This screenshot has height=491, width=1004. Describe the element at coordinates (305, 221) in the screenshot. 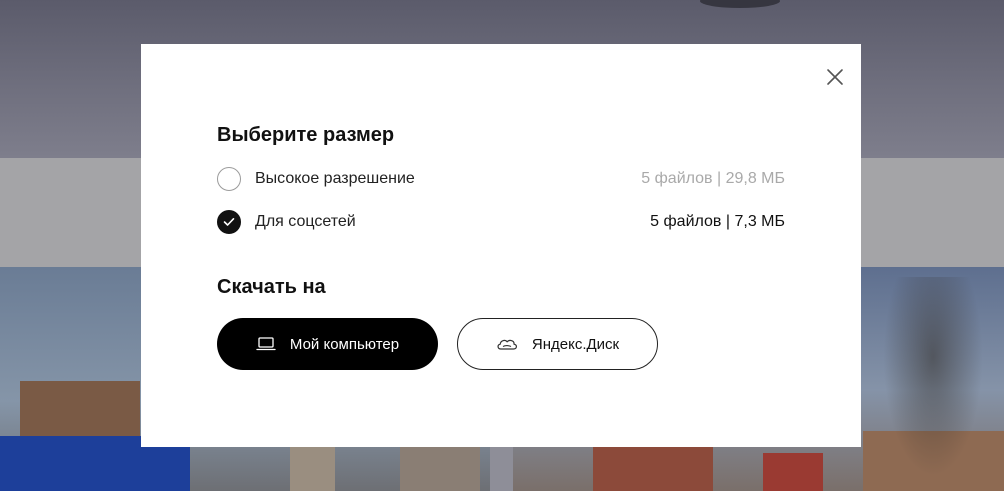

I see `option-label: Для соцсетей` at that location.